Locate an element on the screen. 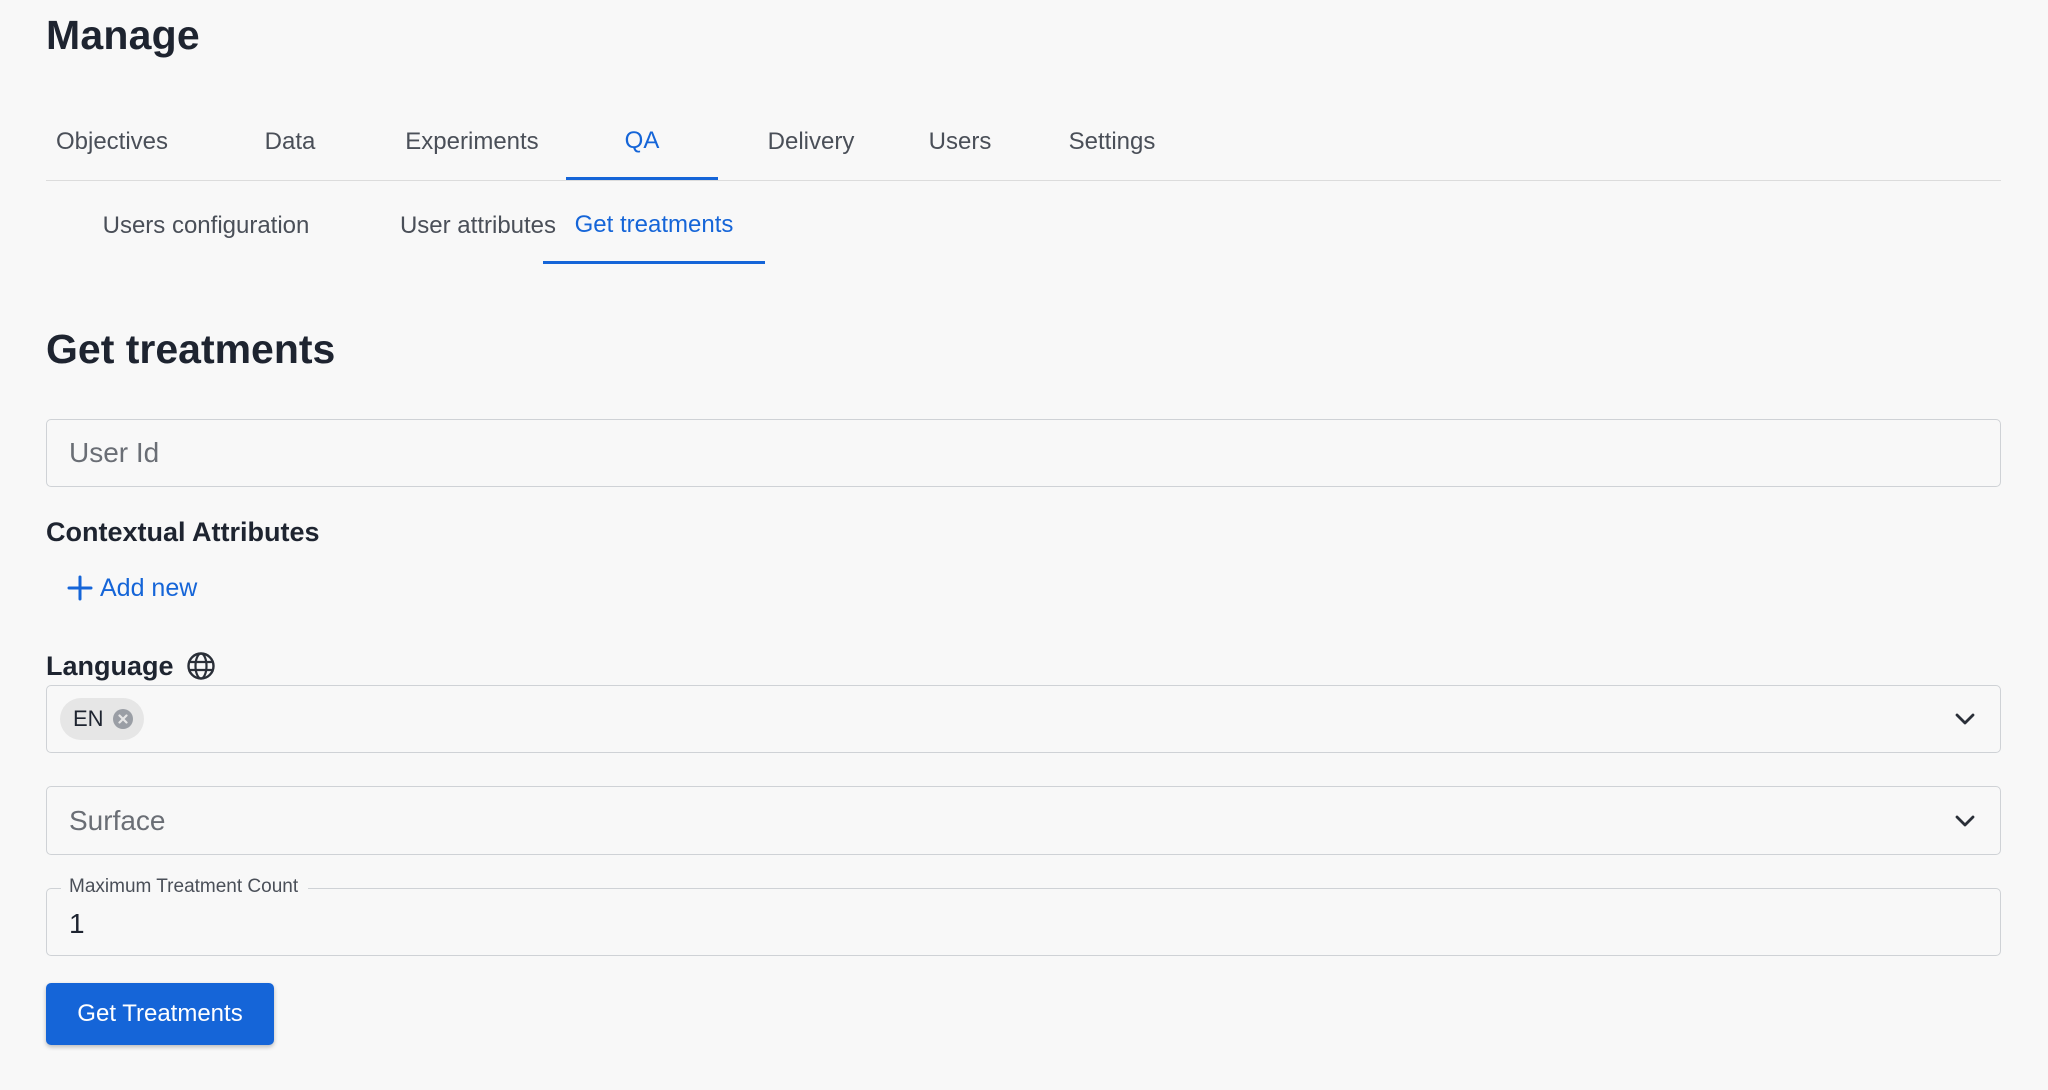 Image resolution: width=2048 pixels, height=1090 pixels. tab-label: Get treatments is located at coordinates (654, 224).